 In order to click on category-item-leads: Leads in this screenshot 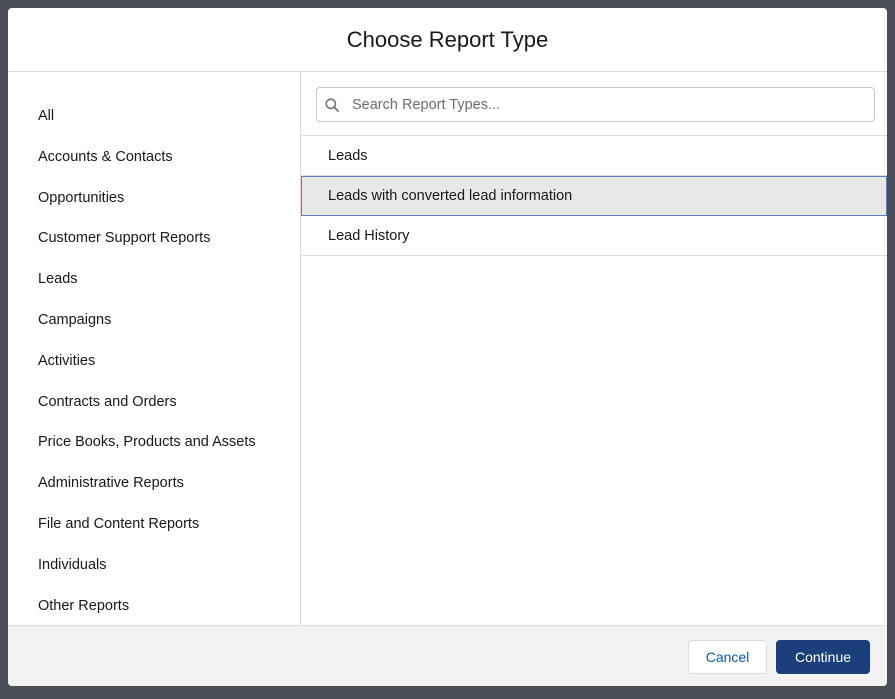, I will do `click(154, 279)`.